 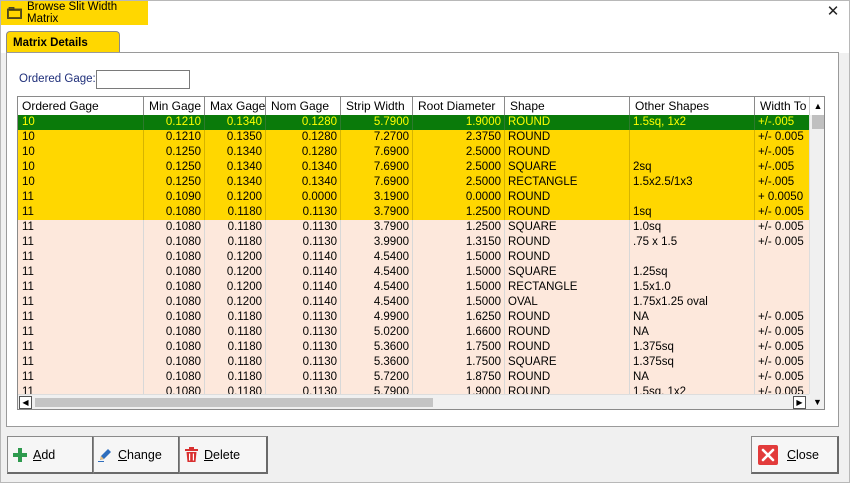 What do you see at coordinates (174, 182) in the screenshot?
I see `cell-min-gage: 0.1250` at bounding box center [174, 182].